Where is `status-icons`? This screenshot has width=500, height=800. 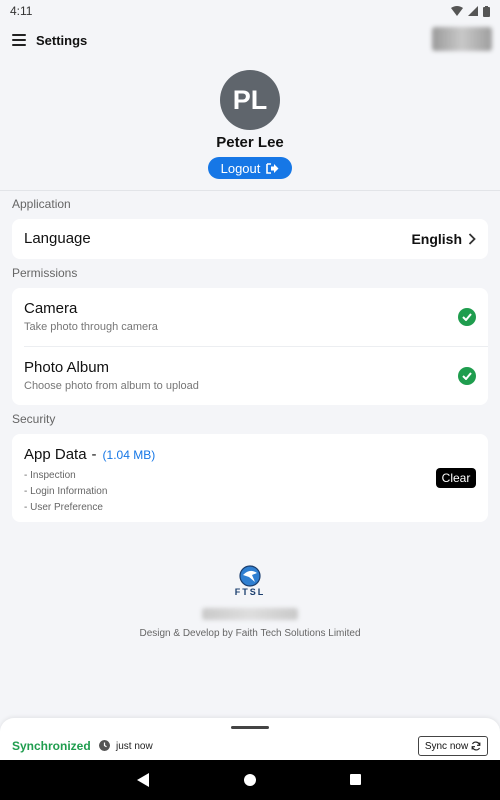 status-icons is located at coordinates (470, 11).